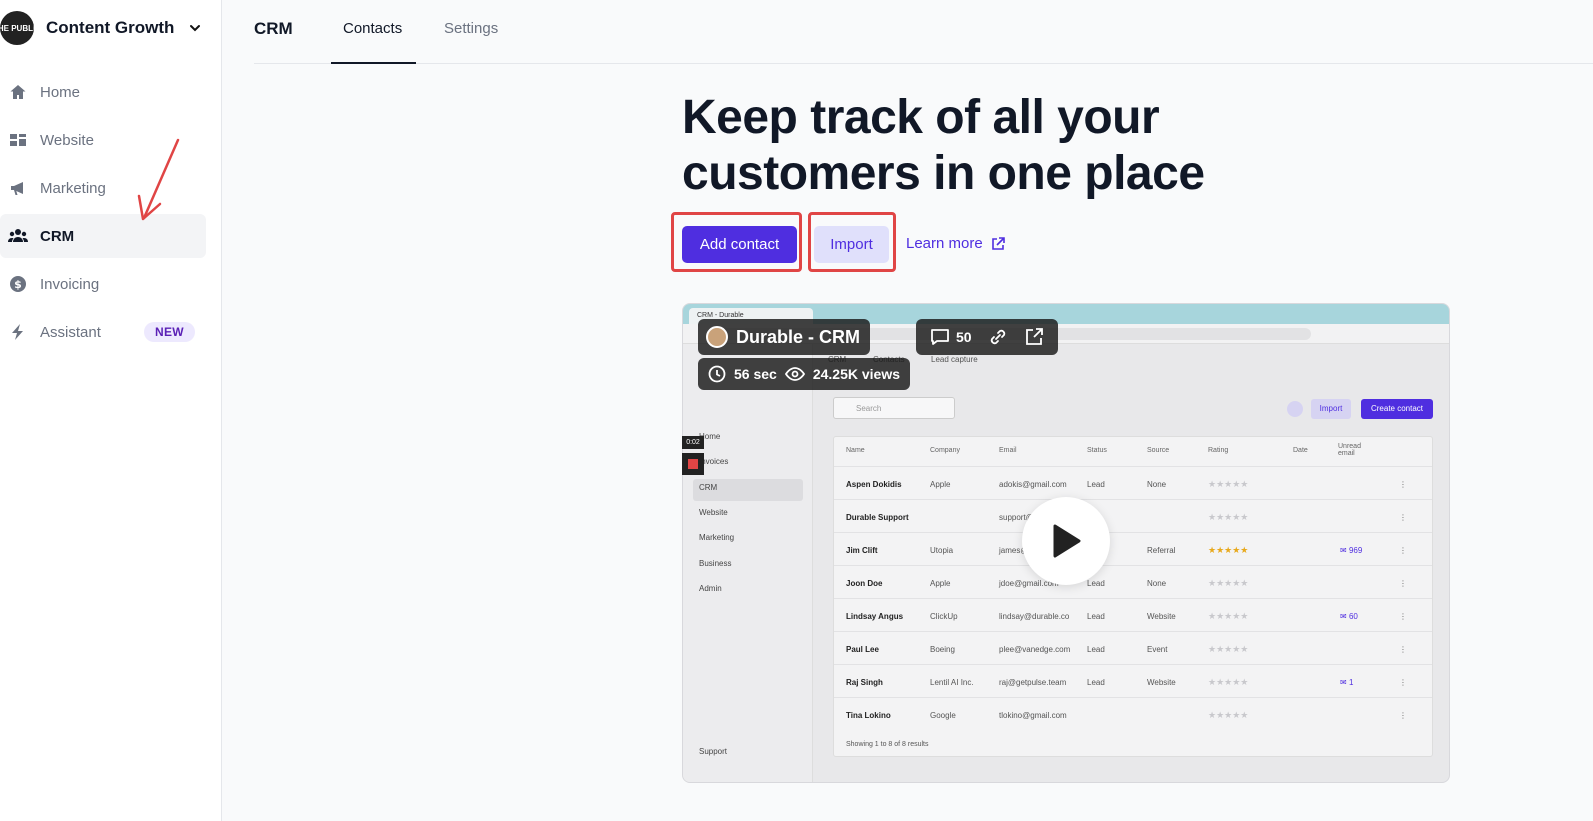 Image resolution: width=1593 pixels, height=821 pixels. I want to click on sidebar-item-home: Home, so click(103, 92).